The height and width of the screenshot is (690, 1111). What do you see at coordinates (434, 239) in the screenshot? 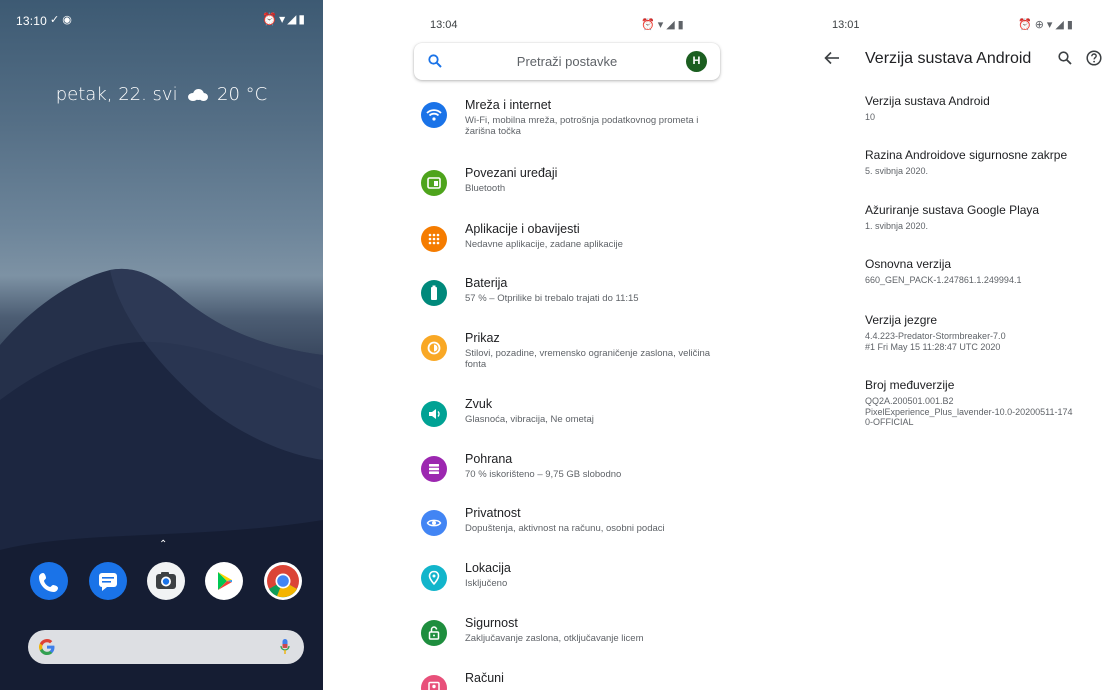
I see `apps-icon` at bounding box center [434, 239].